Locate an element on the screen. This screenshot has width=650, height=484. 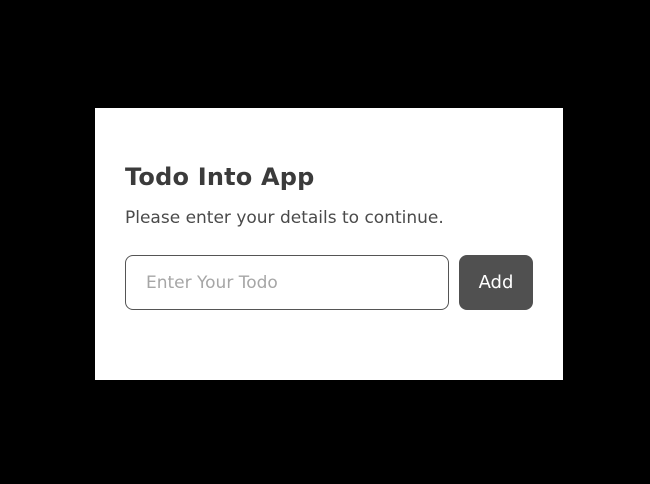
page-subtitle: Please enter your details to continue. is located at coordinates (284, 218).